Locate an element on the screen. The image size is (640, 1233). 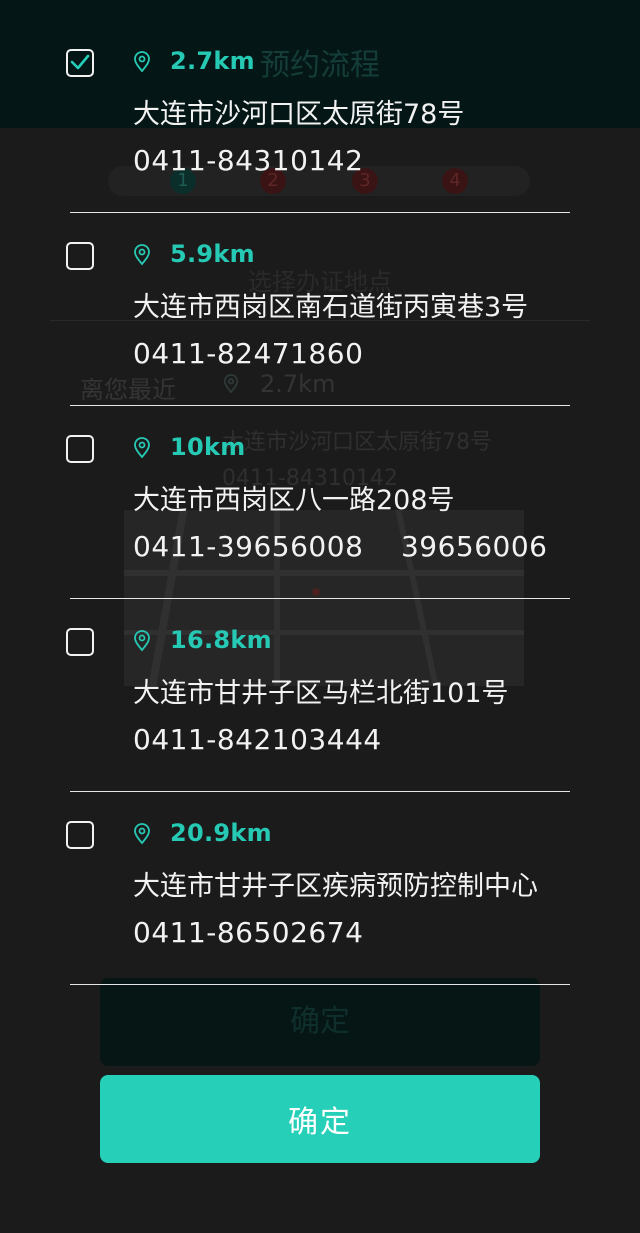
location-distance: 10km is located at coordinates (208, 447).